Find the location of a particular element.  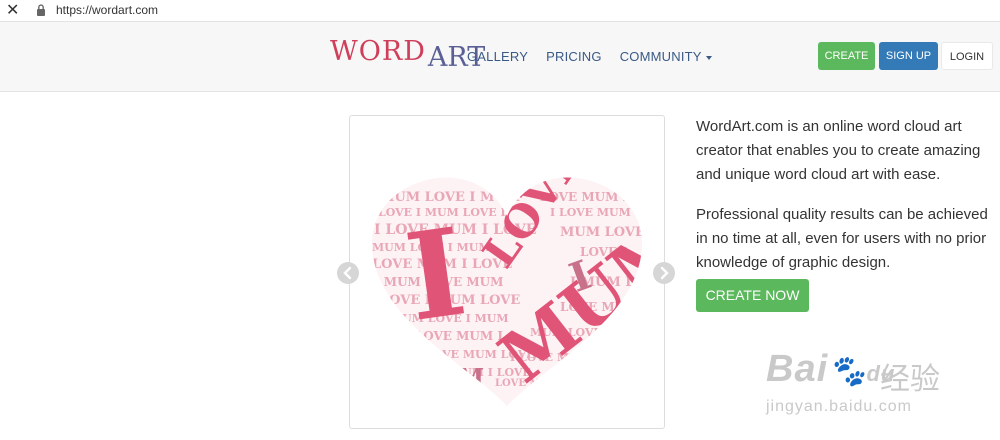

watermark-brand-1: Bai is located at coordinates (797, 369).